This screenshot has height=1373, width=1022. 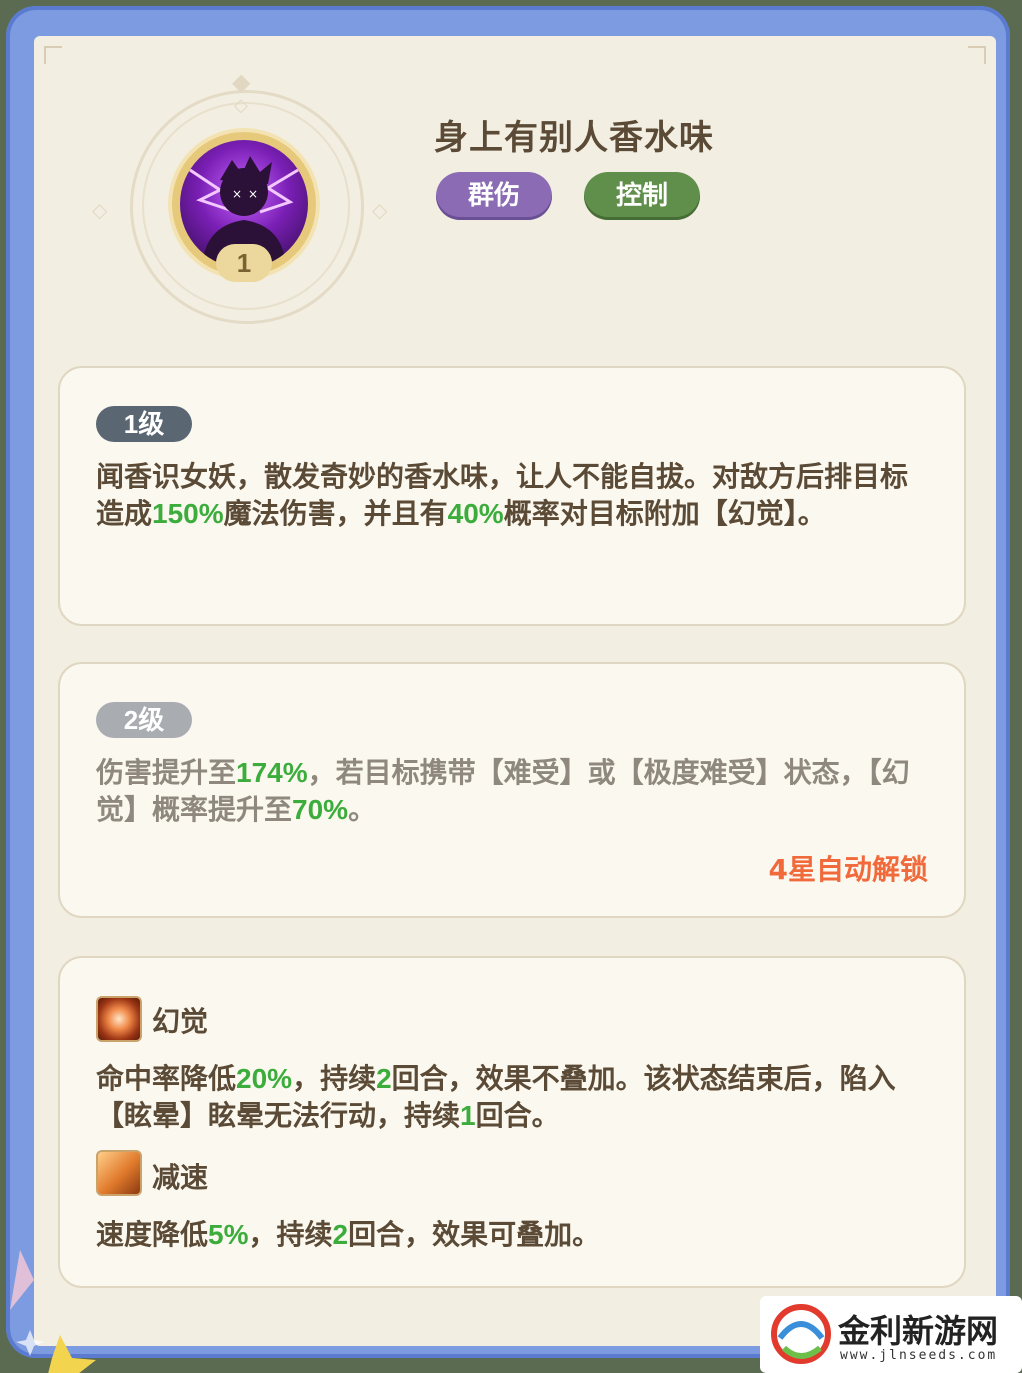 I want to click on tag-control: 控制, so click(x=642, y=196).